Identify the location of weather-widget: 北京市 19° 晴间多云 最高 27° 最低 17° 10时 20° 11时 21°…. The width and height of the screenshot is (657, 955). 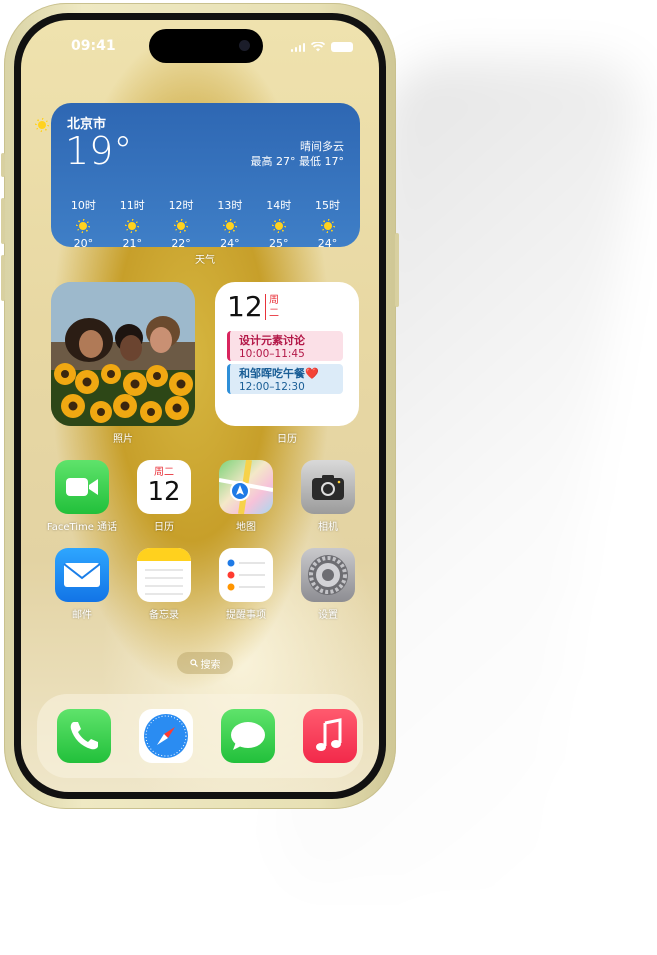
(199, 176).